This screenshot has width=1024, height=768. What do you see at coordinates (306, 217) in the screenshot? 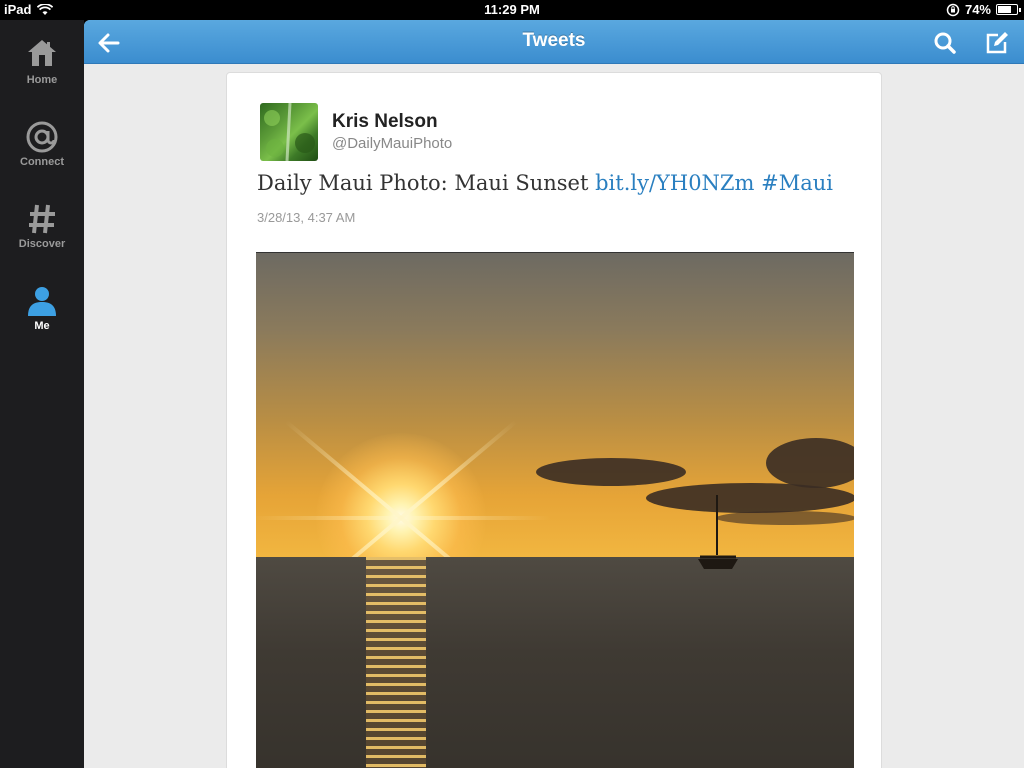
I see `tweet-timestamp: 3/28/13, 4:37 AM` at bounding box center [306, 217].